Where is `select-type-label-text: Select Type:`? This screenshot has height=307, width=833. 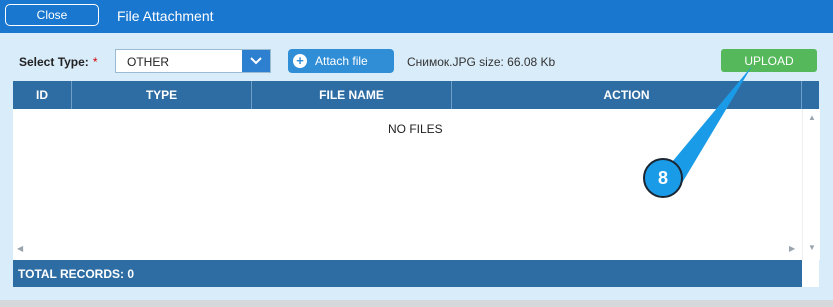 select-type-label-text: Select Type: is located at coordinates (54, 62).